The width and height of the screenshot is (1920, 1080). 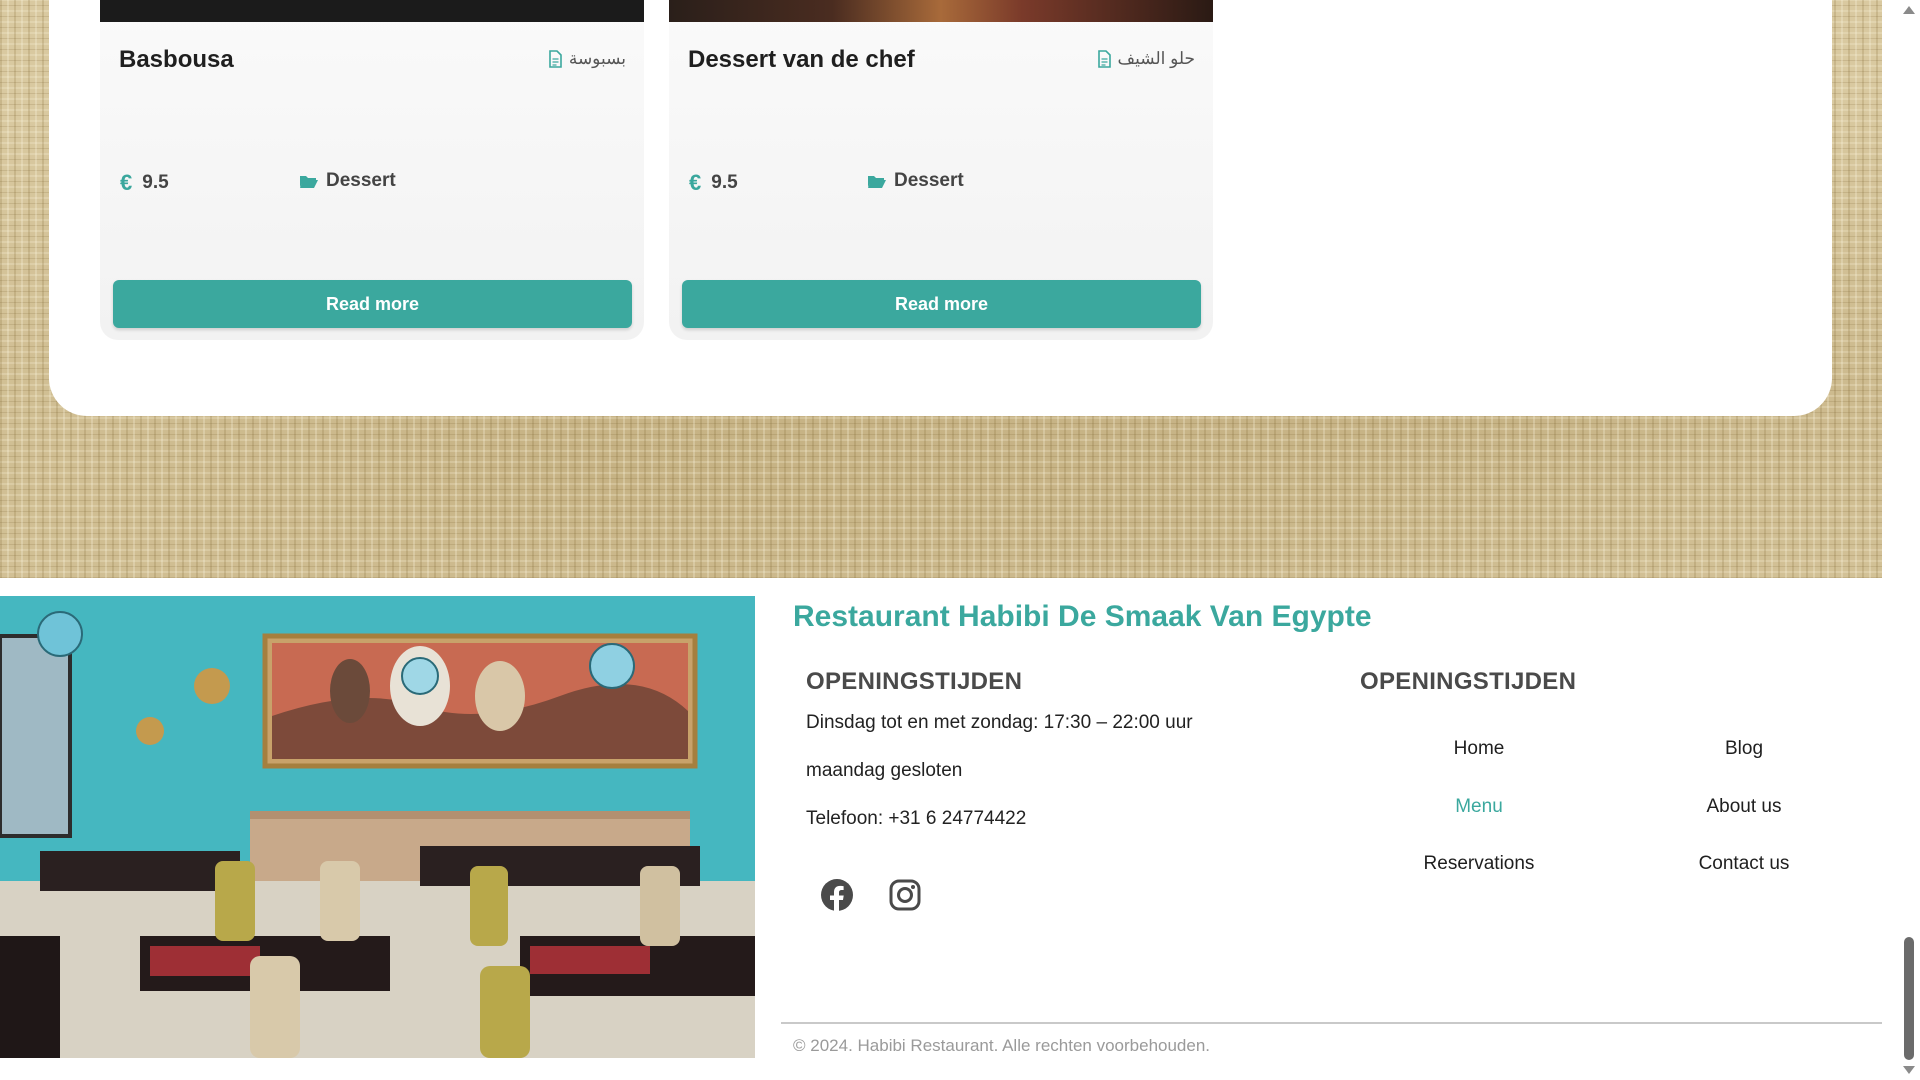 I want to click on instagram-icon, so click(x=905, y=895).